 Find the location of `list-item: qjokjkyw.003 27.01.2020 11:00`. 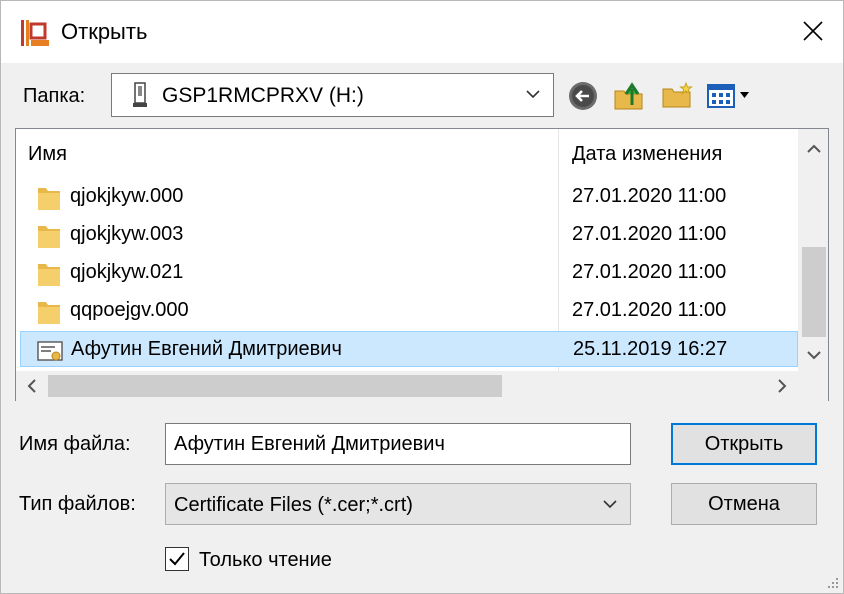

list-item: qjokjkyw.003 27.01.2020 11:00 is located at coordinates (409, 235).